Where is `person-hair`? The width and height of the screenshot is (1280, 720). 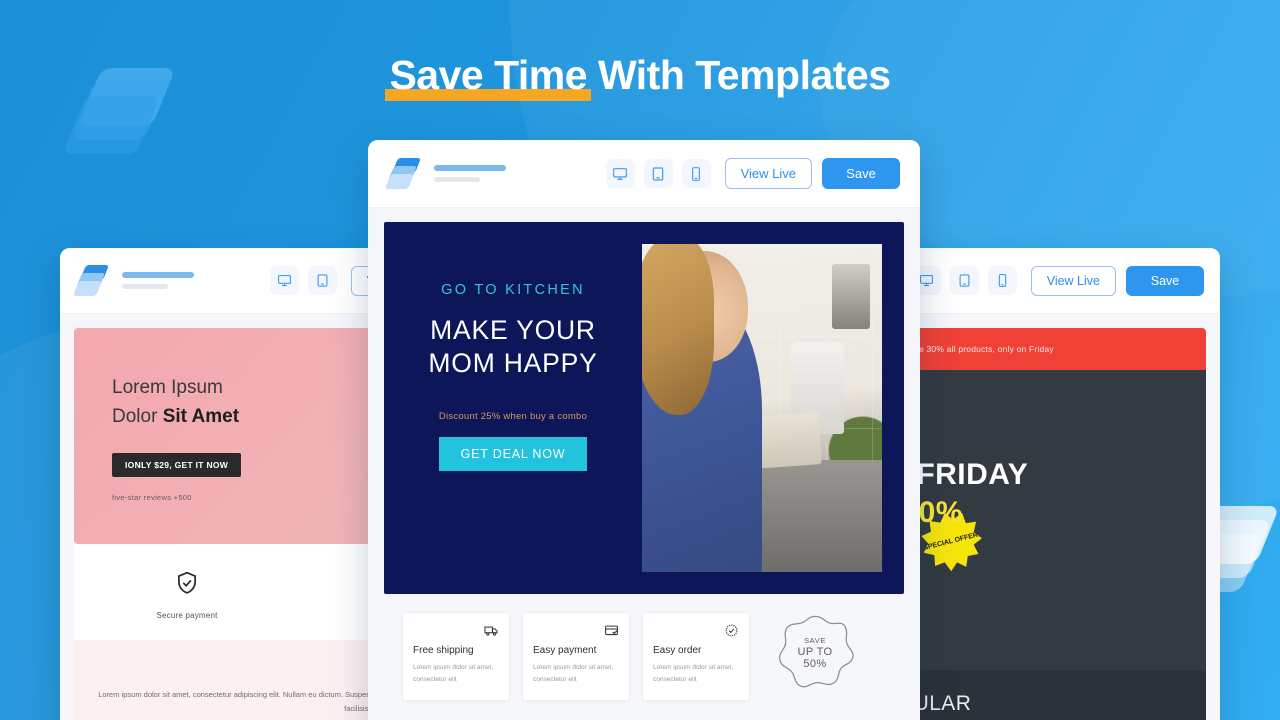
person-hair is located at coordinates (678, 329).